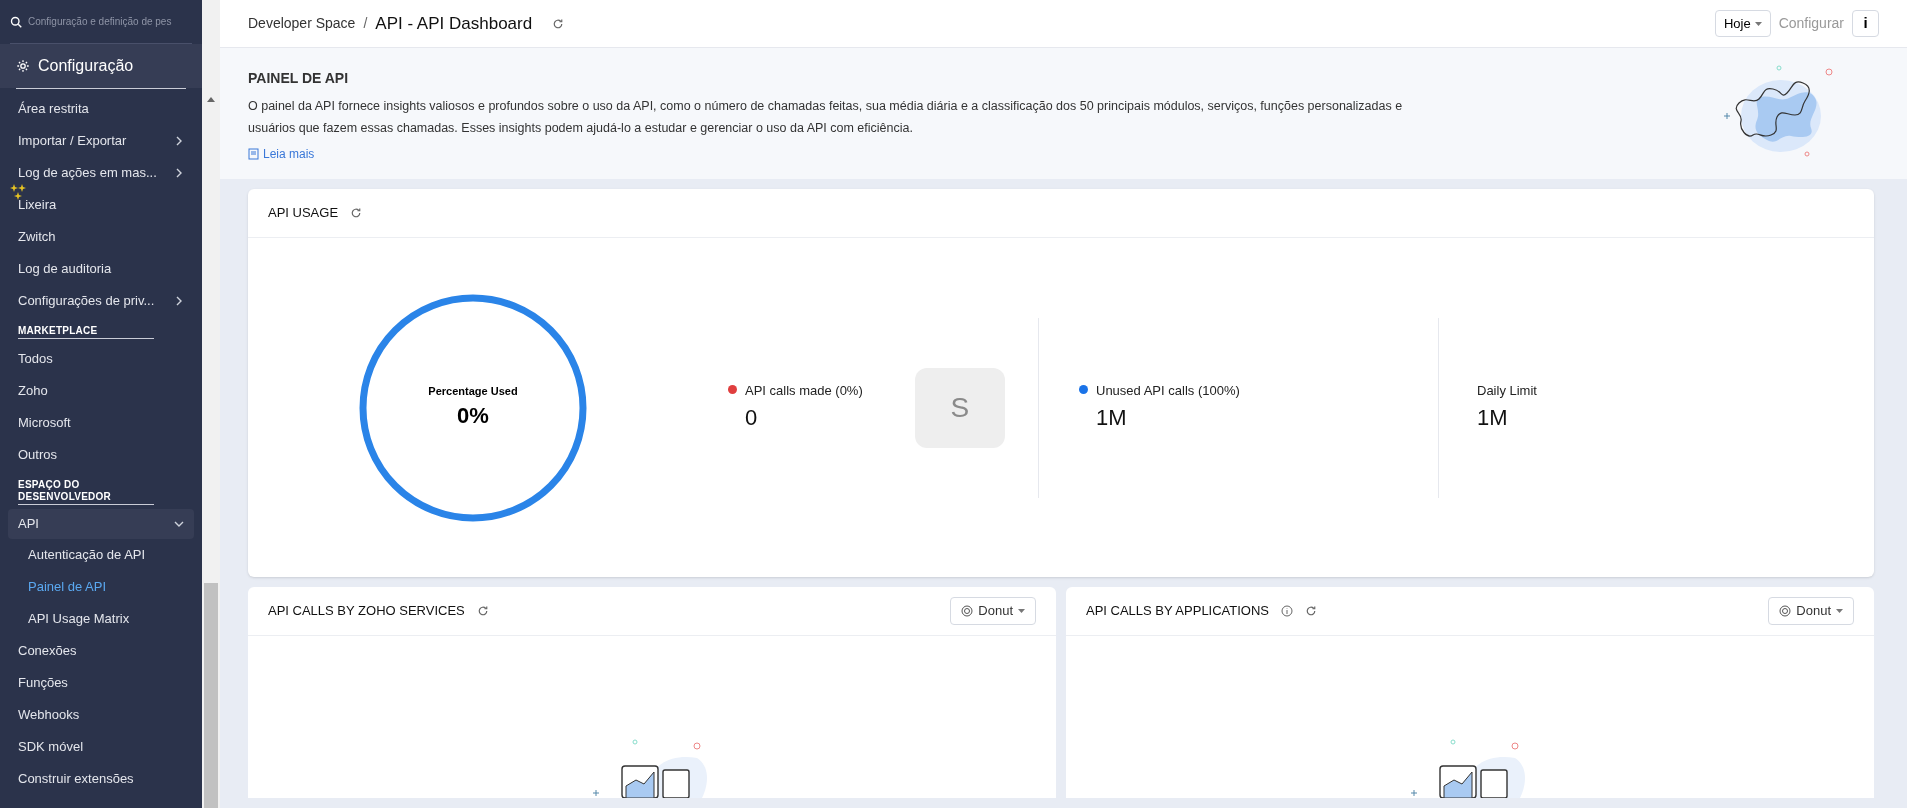 The image size is (1907, 808). Describe the element at coordinates (101, 779) in the screenshot. I see `sidebar-item: Construir extensões` at that location.